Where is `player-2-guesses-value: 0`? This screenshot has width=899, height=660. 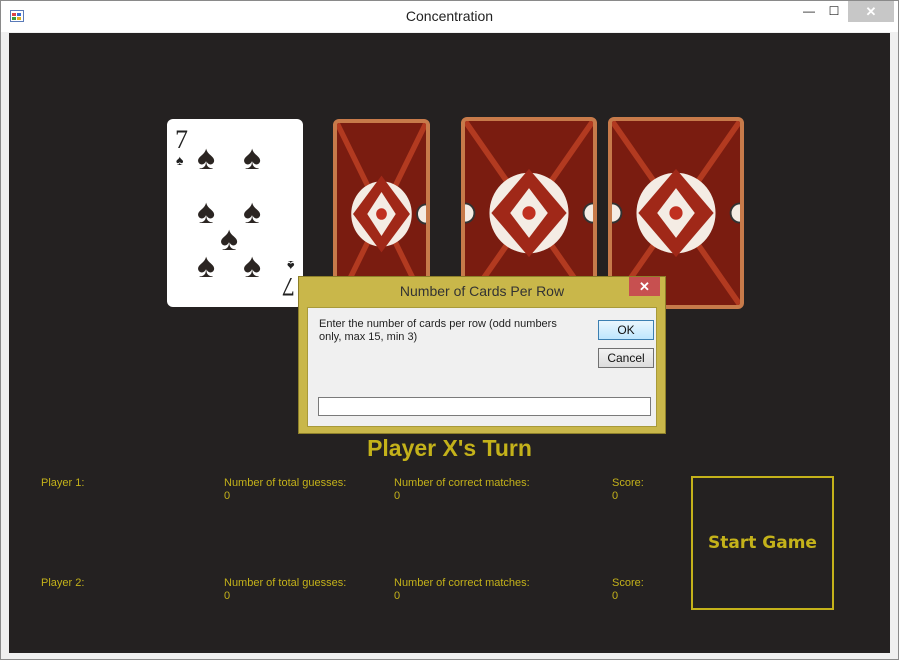
player-2-guesses-value: 0 is located at coordinates (227, 596).